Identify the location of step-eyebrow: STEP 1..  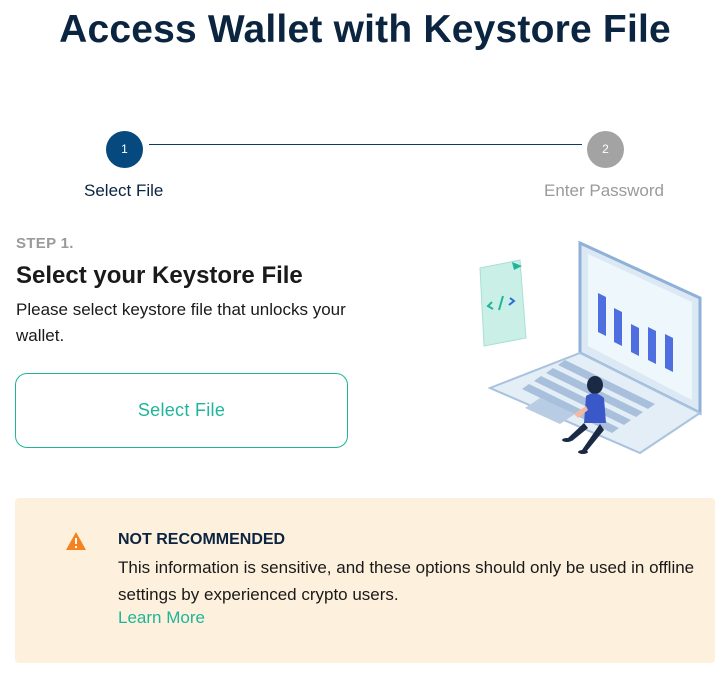
(45, 243).